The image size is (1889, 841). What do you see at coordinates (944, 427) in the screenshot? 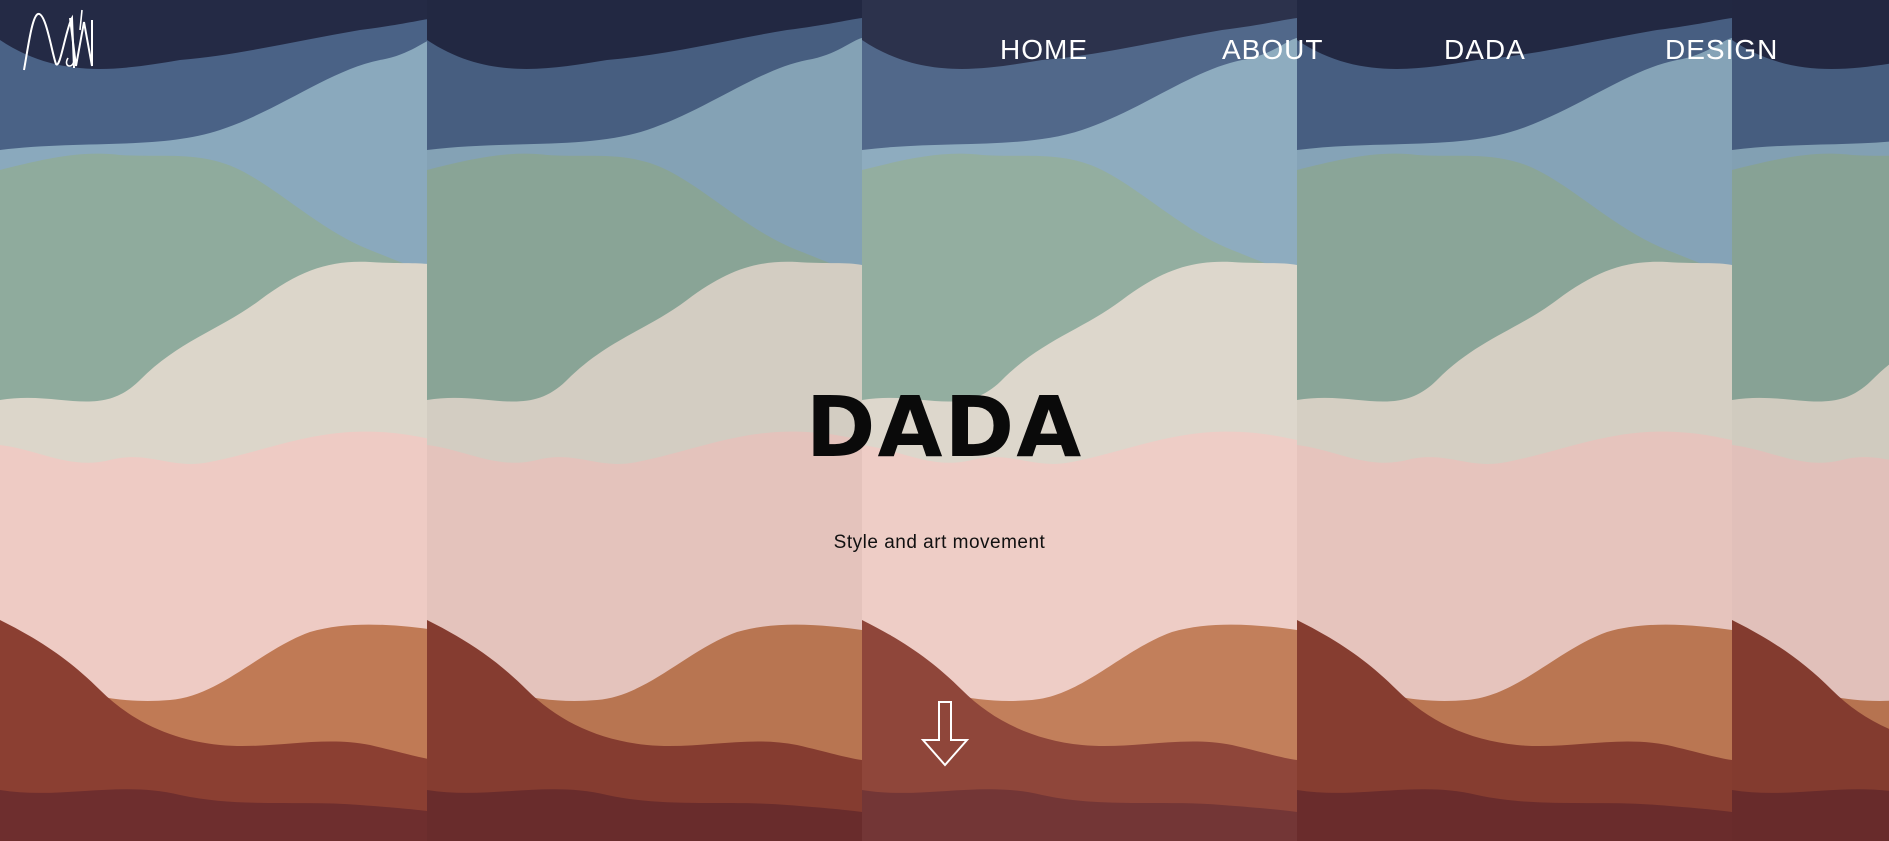
I see `hero-title: DADA` at bounding box center [944, 427].